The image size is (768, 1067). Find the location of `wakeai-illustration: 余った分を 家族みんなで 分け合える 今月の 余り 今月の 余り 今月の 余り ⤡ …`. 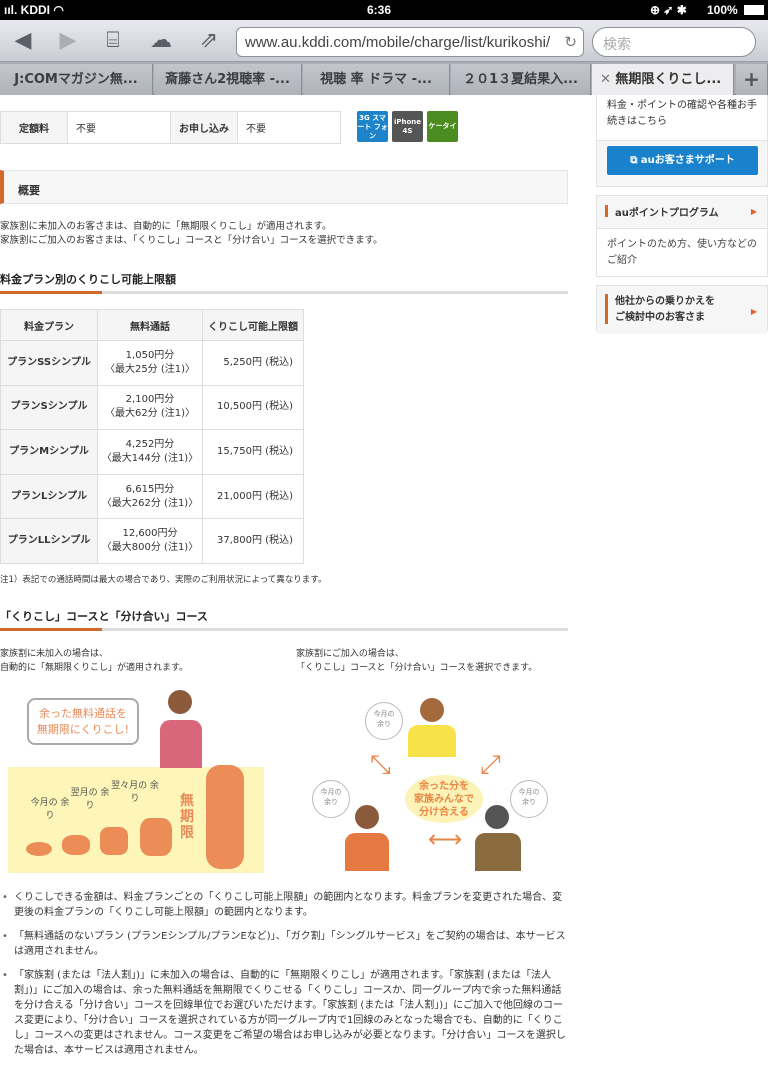

wakeai-illustration: 余った分を 家族みんなで 分け合える 今月の 余り 今月の 余り 今月の 余り ⤡ … is located at coordinates (430, 782).